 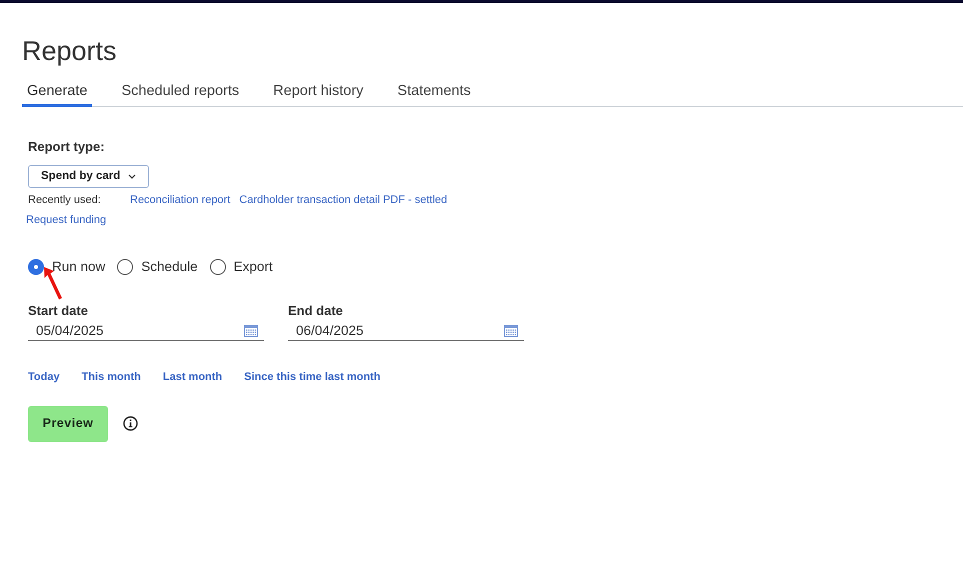 What do you see at coordinates (312, 377) in the screenshot?
I see `date-range-link: Since this time last month` at bounding box center [312, 377].